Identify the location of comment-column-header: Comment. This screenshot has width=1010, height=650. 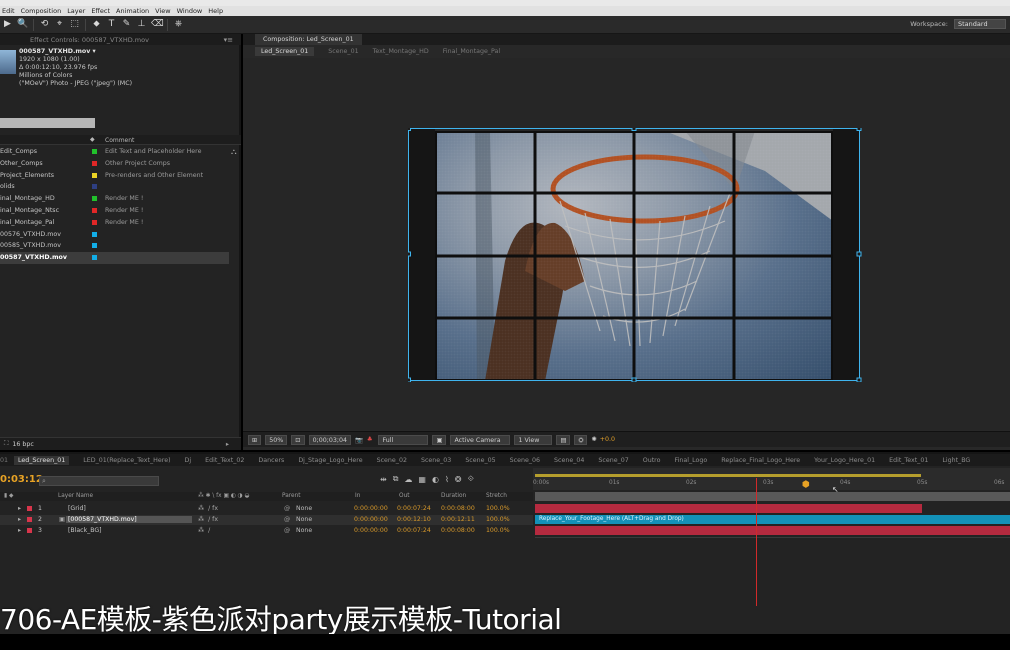
(119, 140).